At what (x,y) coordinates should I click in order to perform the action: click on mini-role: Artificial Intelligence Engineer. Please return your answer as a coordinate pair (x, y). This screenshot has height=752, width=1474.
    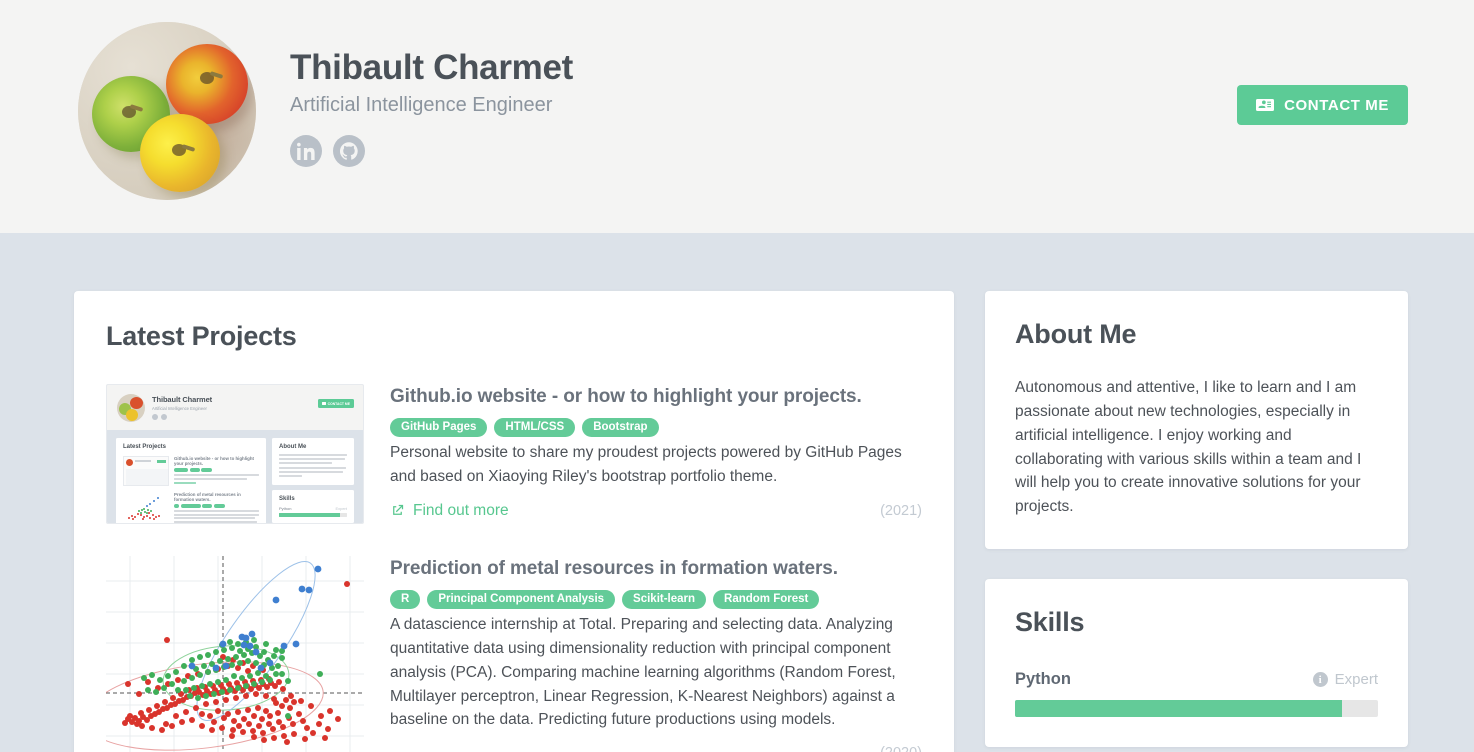
    Looking at the image, I should click on (179, 408).